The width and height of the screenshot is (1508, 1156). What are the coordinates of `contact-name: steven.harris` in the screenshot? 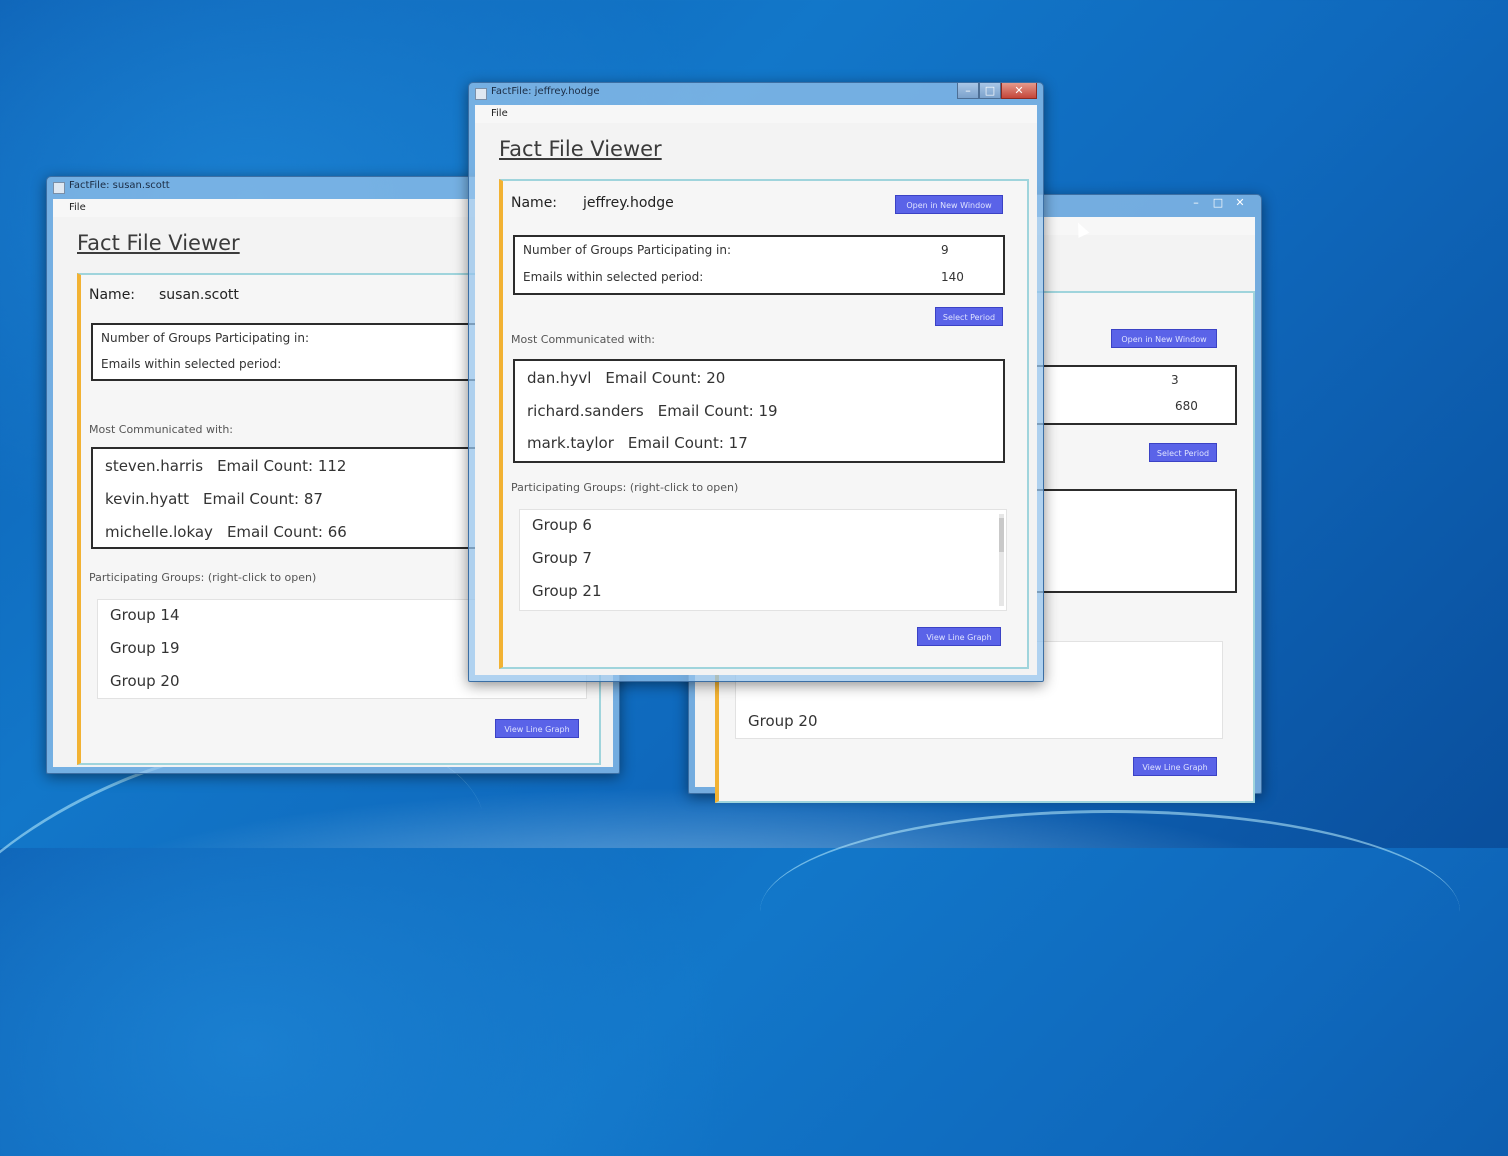 It's located at (154, 466).